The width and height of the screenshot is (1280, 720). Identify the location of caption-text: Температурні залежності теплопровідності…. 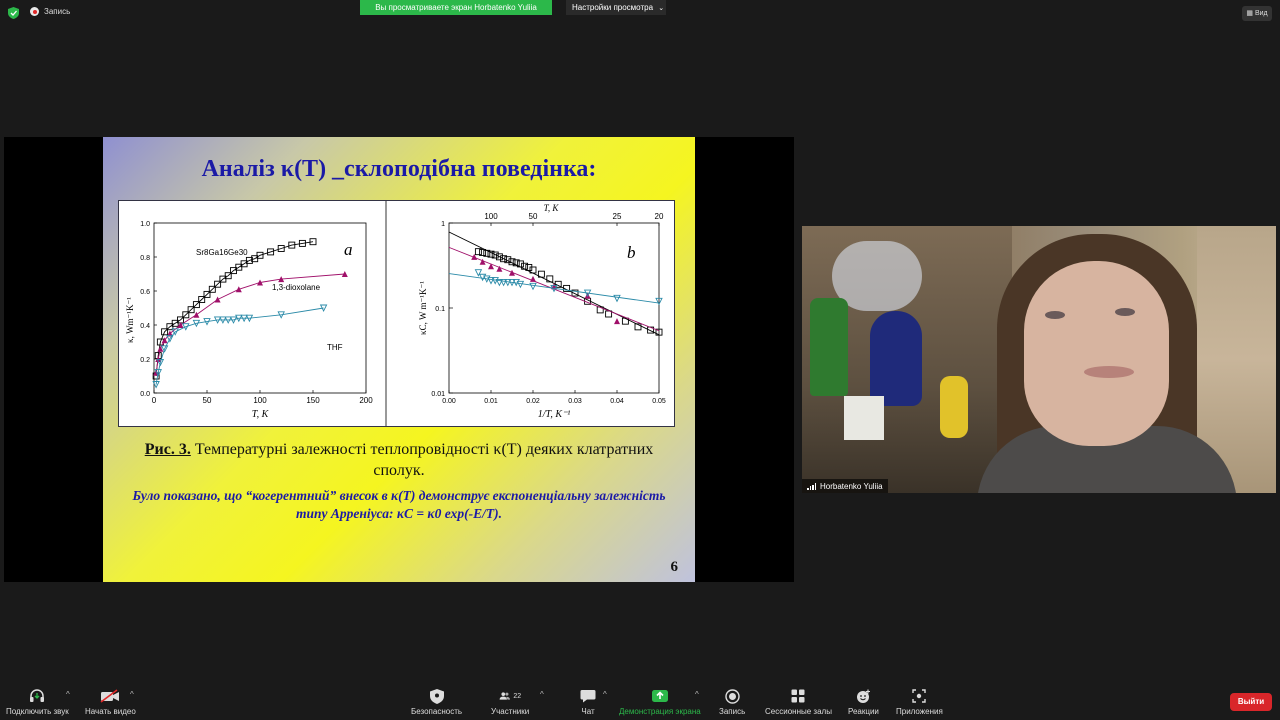
(422, 460).